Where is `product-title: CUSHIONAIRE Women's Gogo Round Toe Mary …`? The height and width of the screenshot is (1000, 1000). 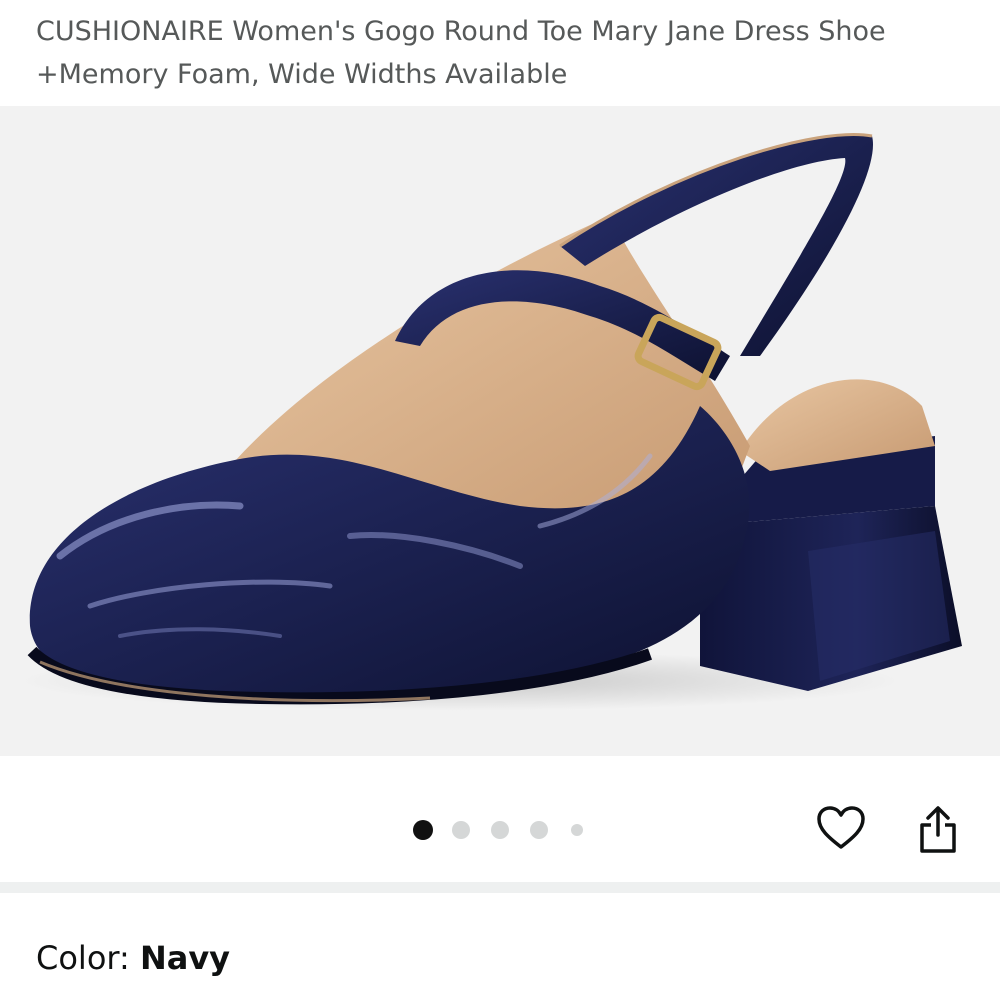 product-title: CUSHIONAIRE Women's Gogo Round Toe Mary … is located at coordinates (461, 53).